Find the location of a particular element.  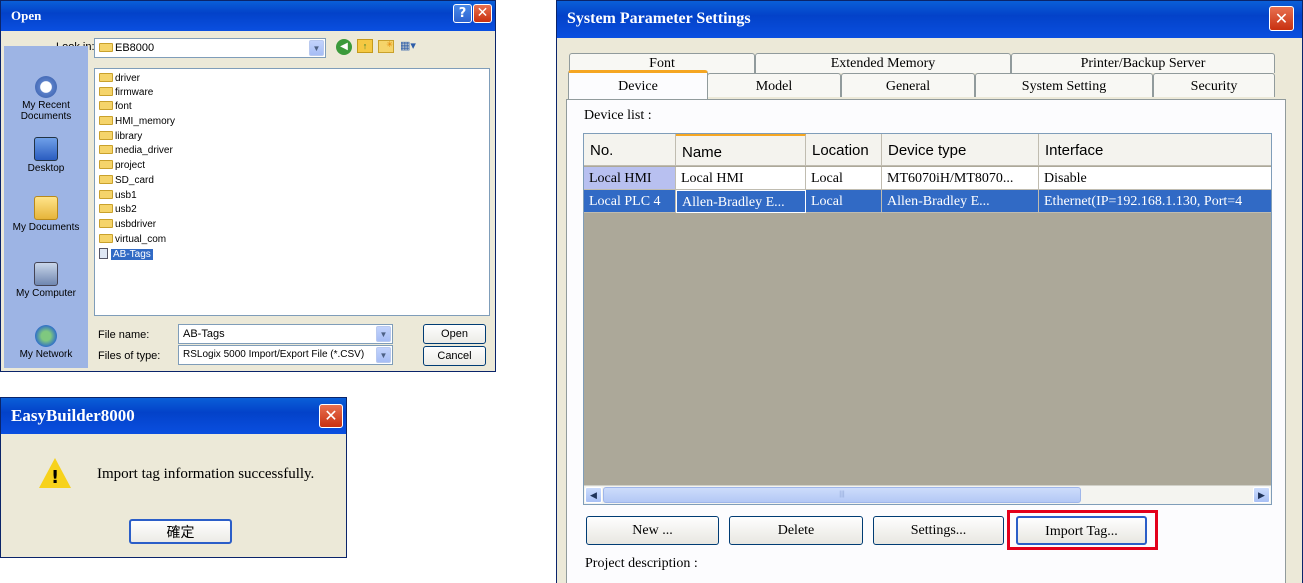

list-item: firmware is located at coordinates (126, 92).